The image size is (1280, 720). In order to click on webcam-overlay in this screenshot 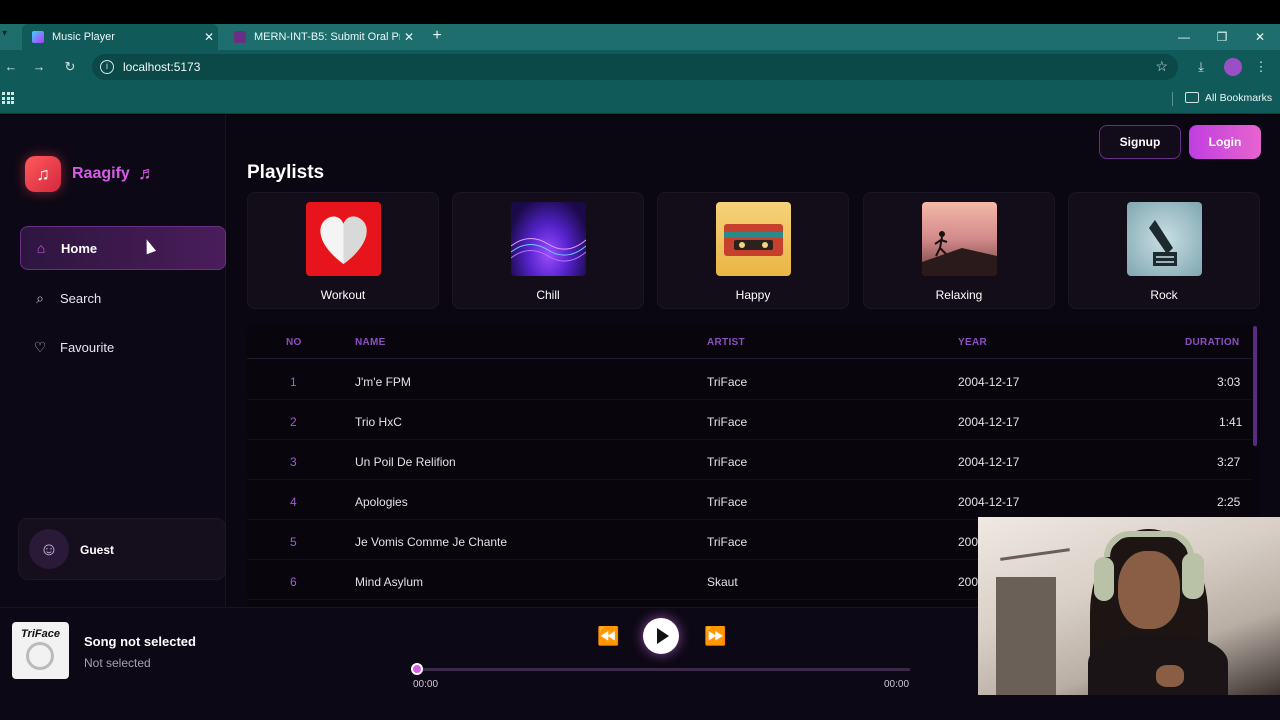, I will do `click(1129, 606)`.